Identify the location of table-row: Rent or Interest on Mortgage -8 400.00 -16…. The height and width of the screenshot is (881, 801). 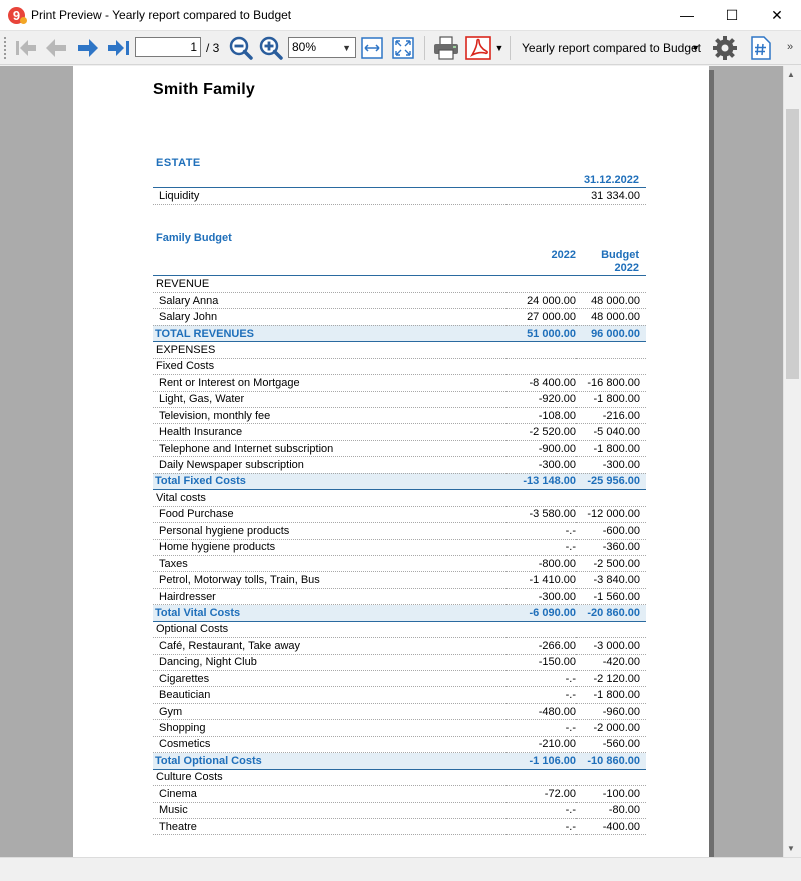
(399, 383).